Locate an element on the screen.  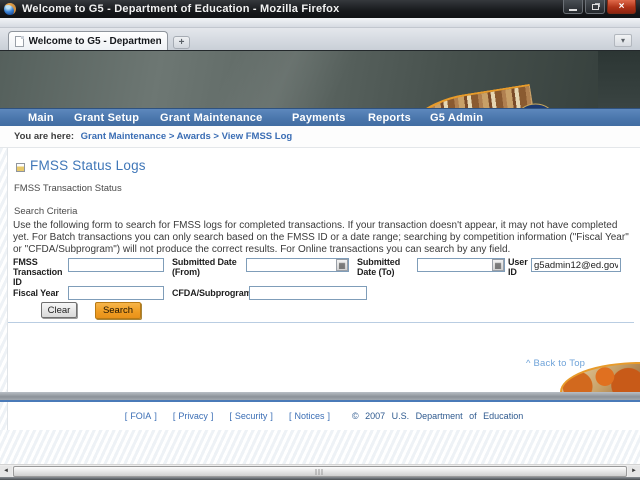
nav-item-payments: Payments is located at coordinates (319, 118).